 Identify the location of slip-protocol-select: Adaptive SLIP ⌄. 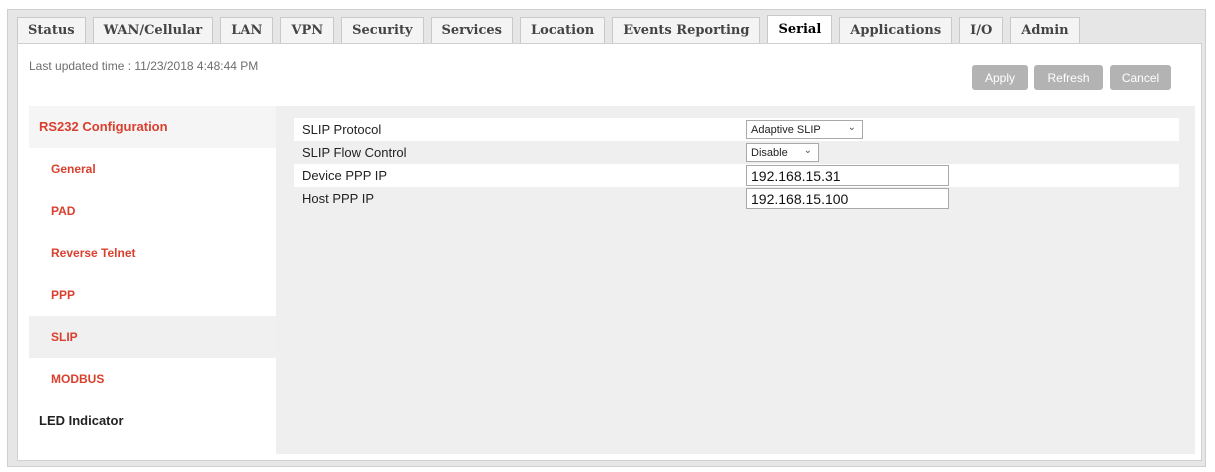
(804, 129).